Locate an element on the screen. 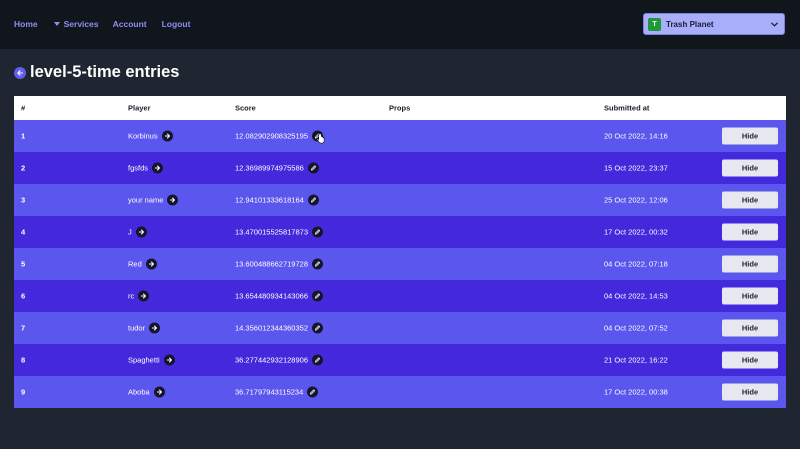 Image resolution: width=800 pixels, height=449 pixels. arrow-left-icon is located at coordinates (20, 72).